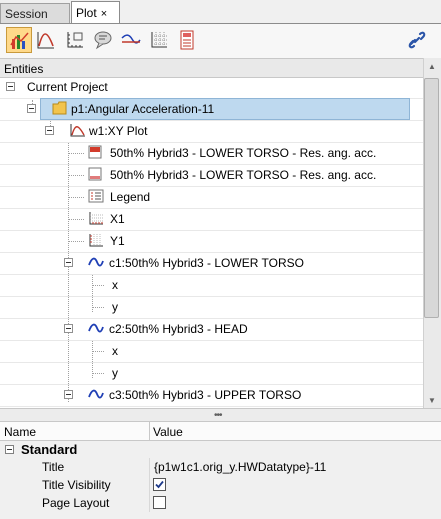  What do you see at coordinates (75, 40) in the screenshot?
I see `axes-icon` at bounding box center [75, 40].